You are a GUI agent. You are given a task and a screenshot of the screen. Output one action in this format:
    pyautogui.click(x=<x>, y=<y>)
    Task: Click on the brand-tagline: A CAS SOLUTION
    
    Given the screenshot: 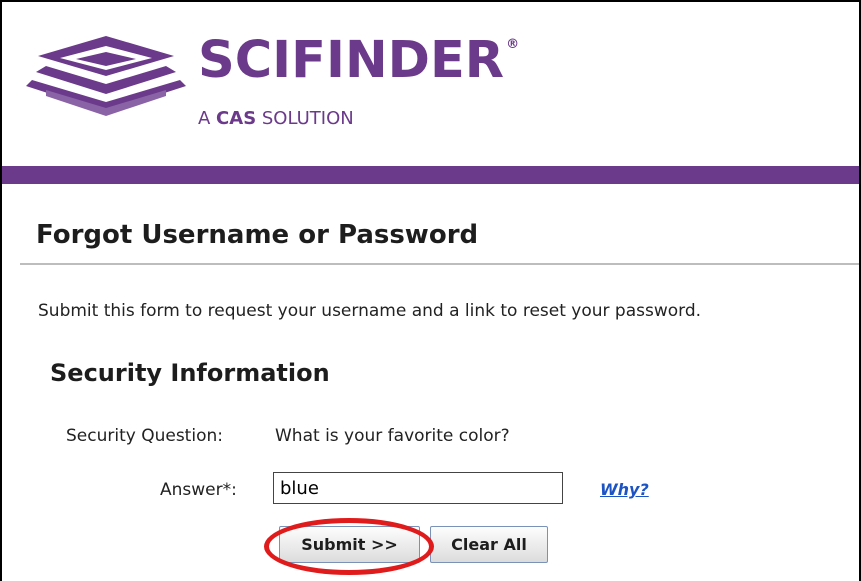 What is the action you would take?
    pyautogui.click(x=276, y=118)
    